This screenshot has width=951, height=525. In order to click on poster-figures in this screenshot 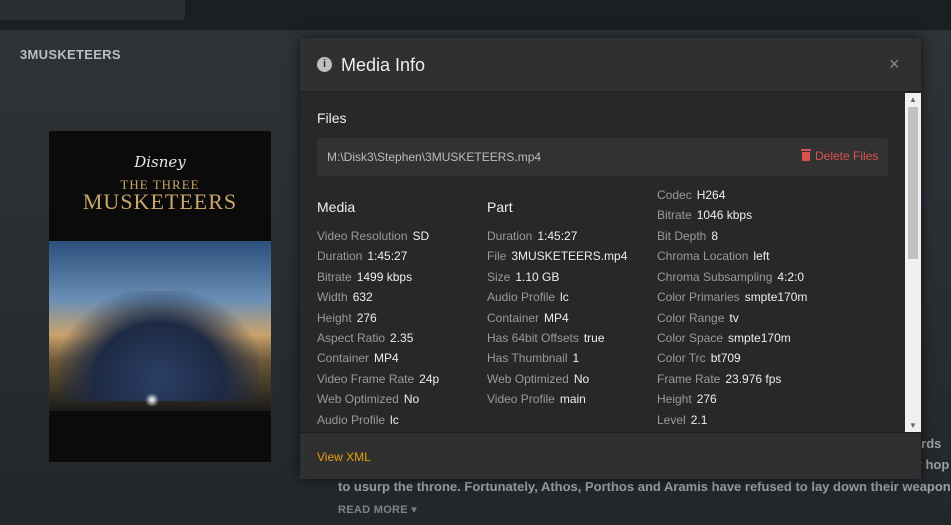, I will do `click(159, 346)`.